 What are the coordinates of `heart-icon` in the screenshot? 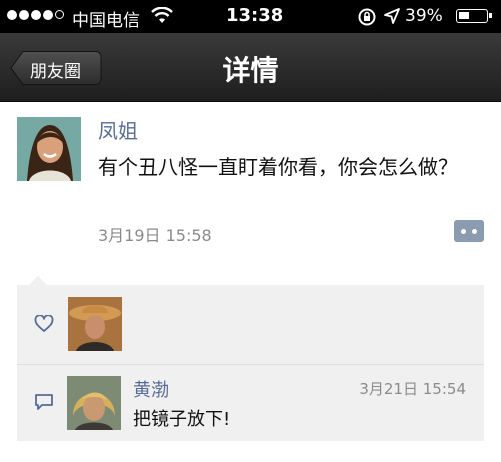 It's located at (44, 325).